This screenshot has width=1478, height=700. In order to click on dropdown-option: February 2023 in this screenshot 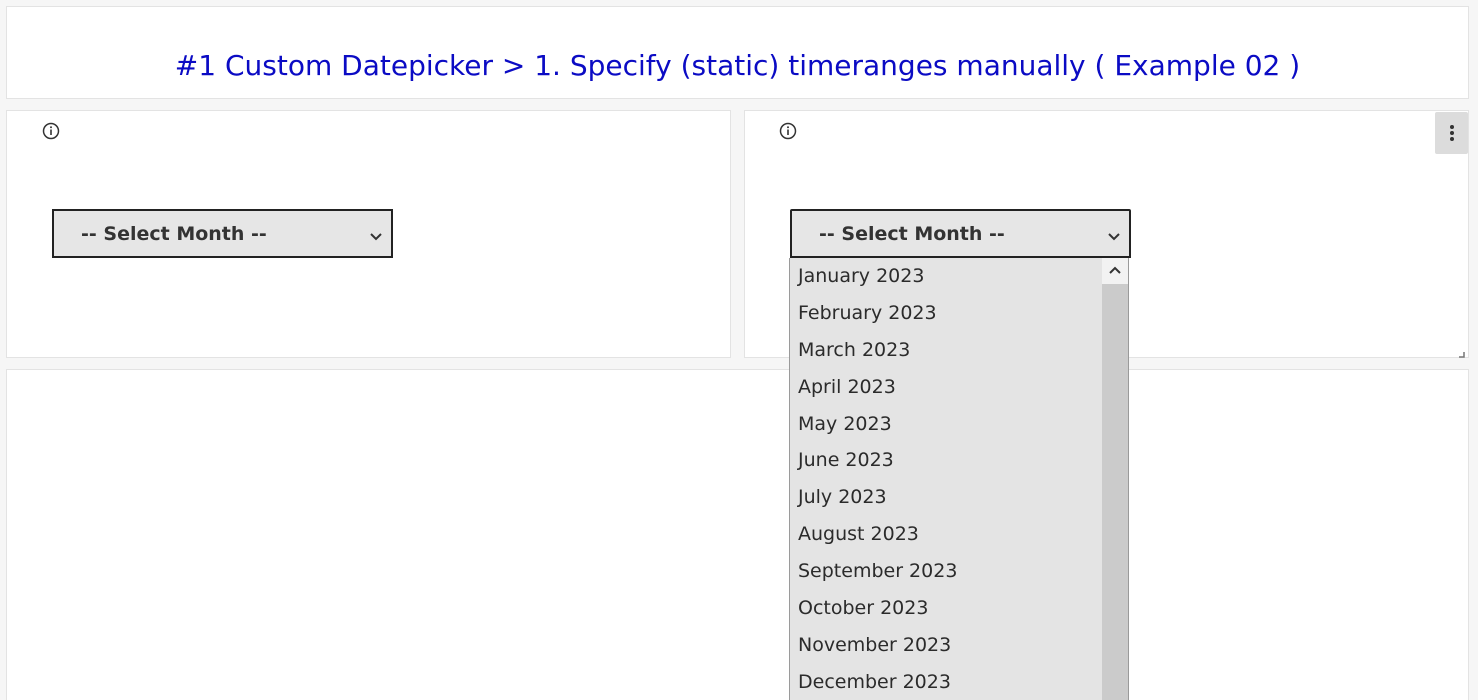, I will do `click(867, 313)`.